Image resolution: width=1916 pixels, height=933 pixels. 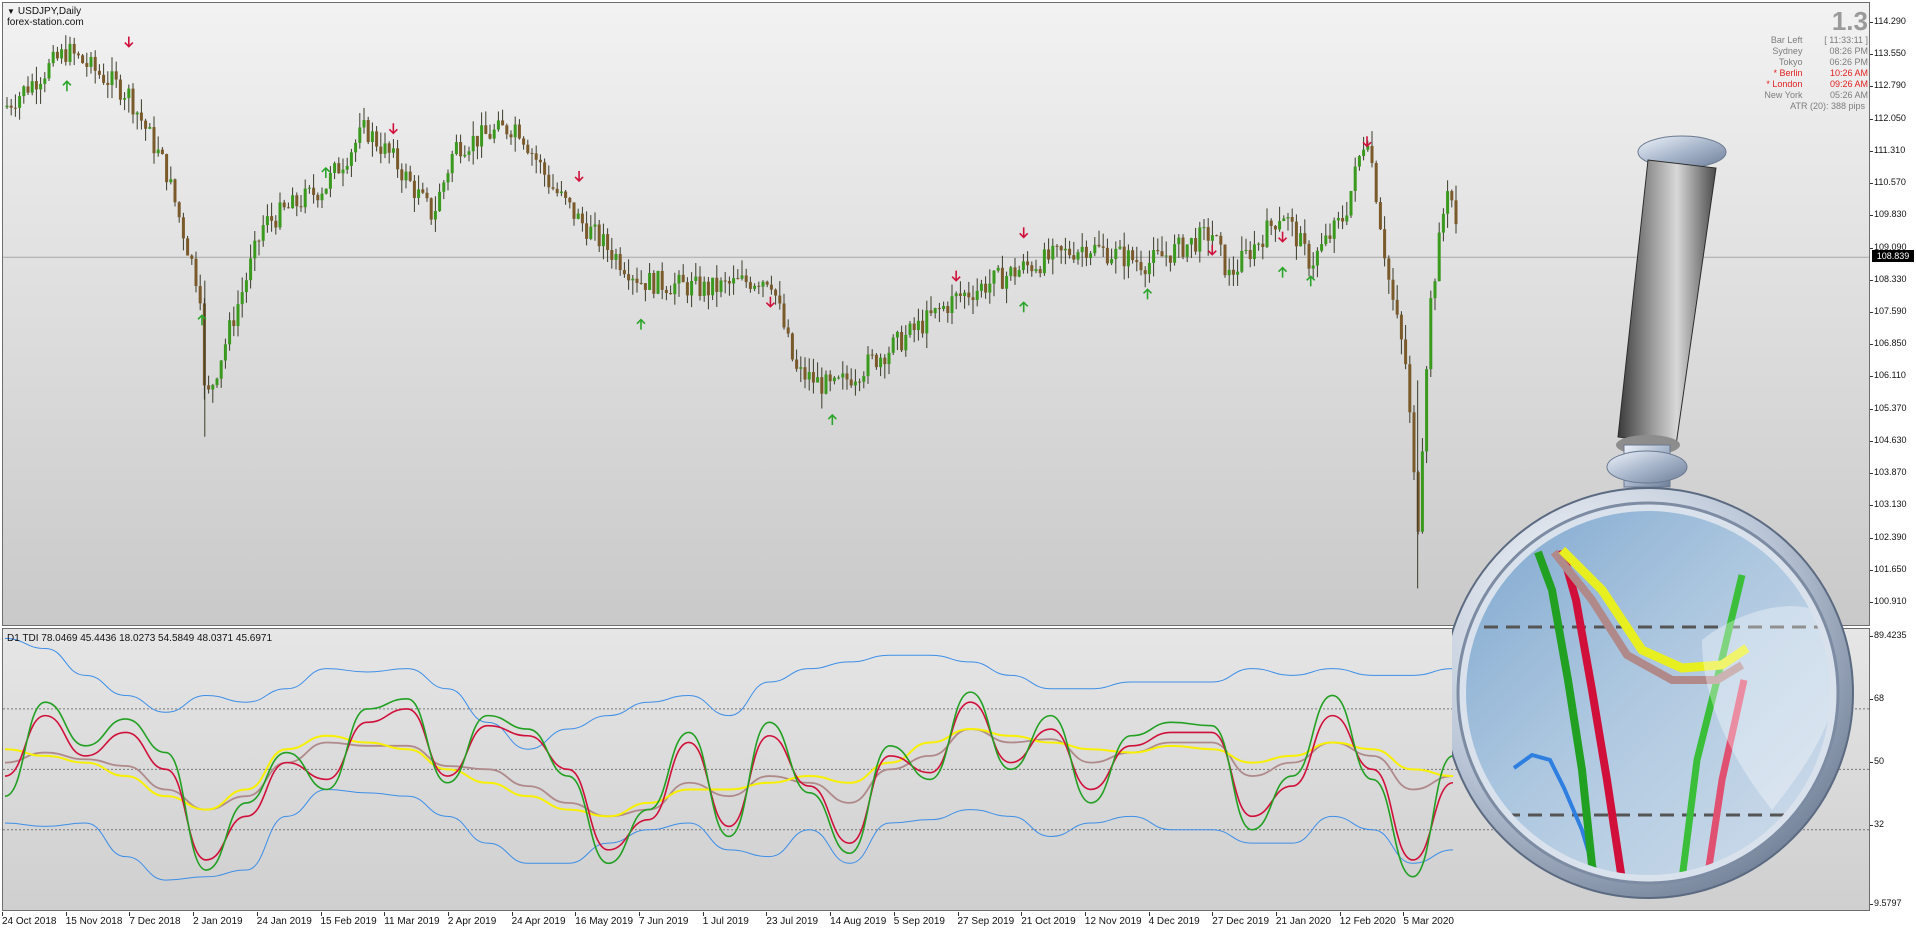 I want to click on date-tick: 16 May 2019, so click(x=604, y=919).